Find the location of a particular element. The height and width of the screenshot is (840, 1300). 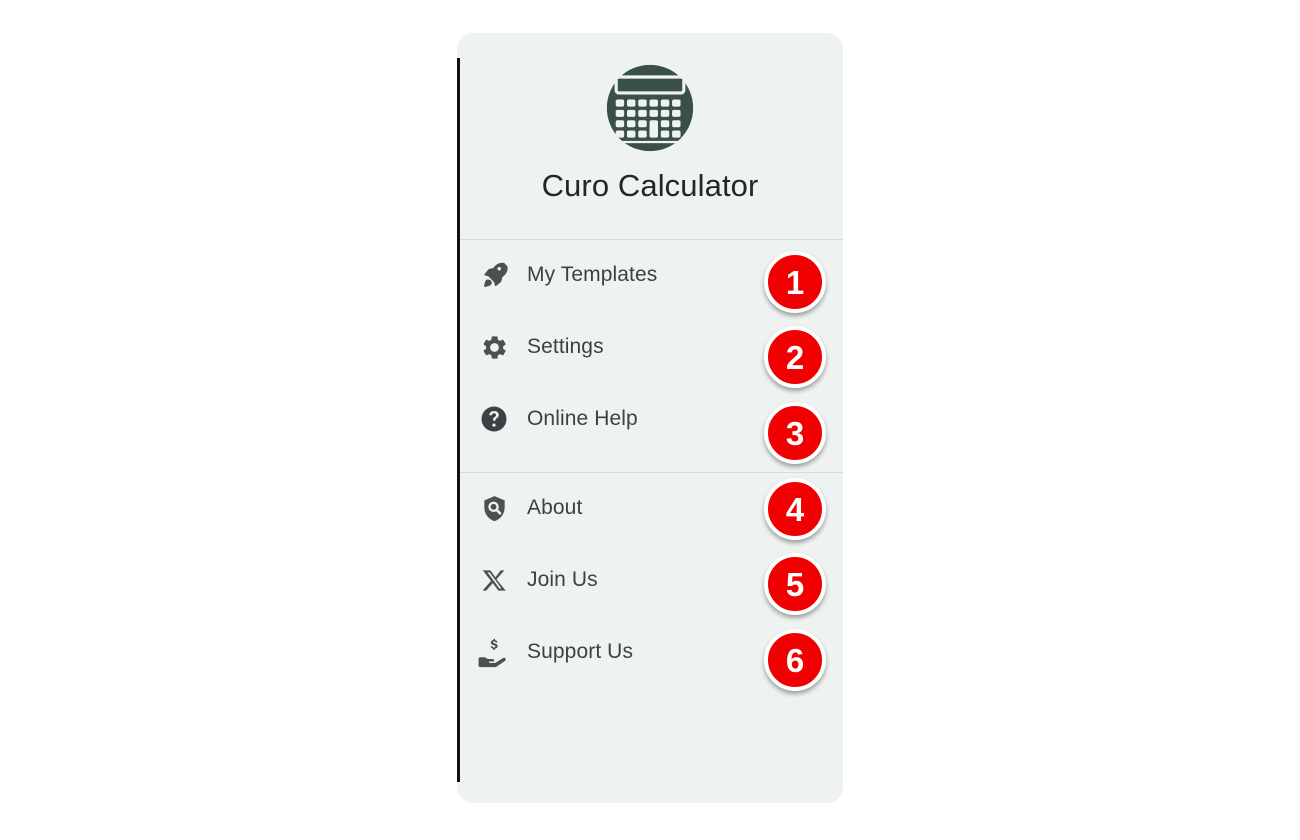

annotation-badge-4: 4 is located at coordinates (795, 509).